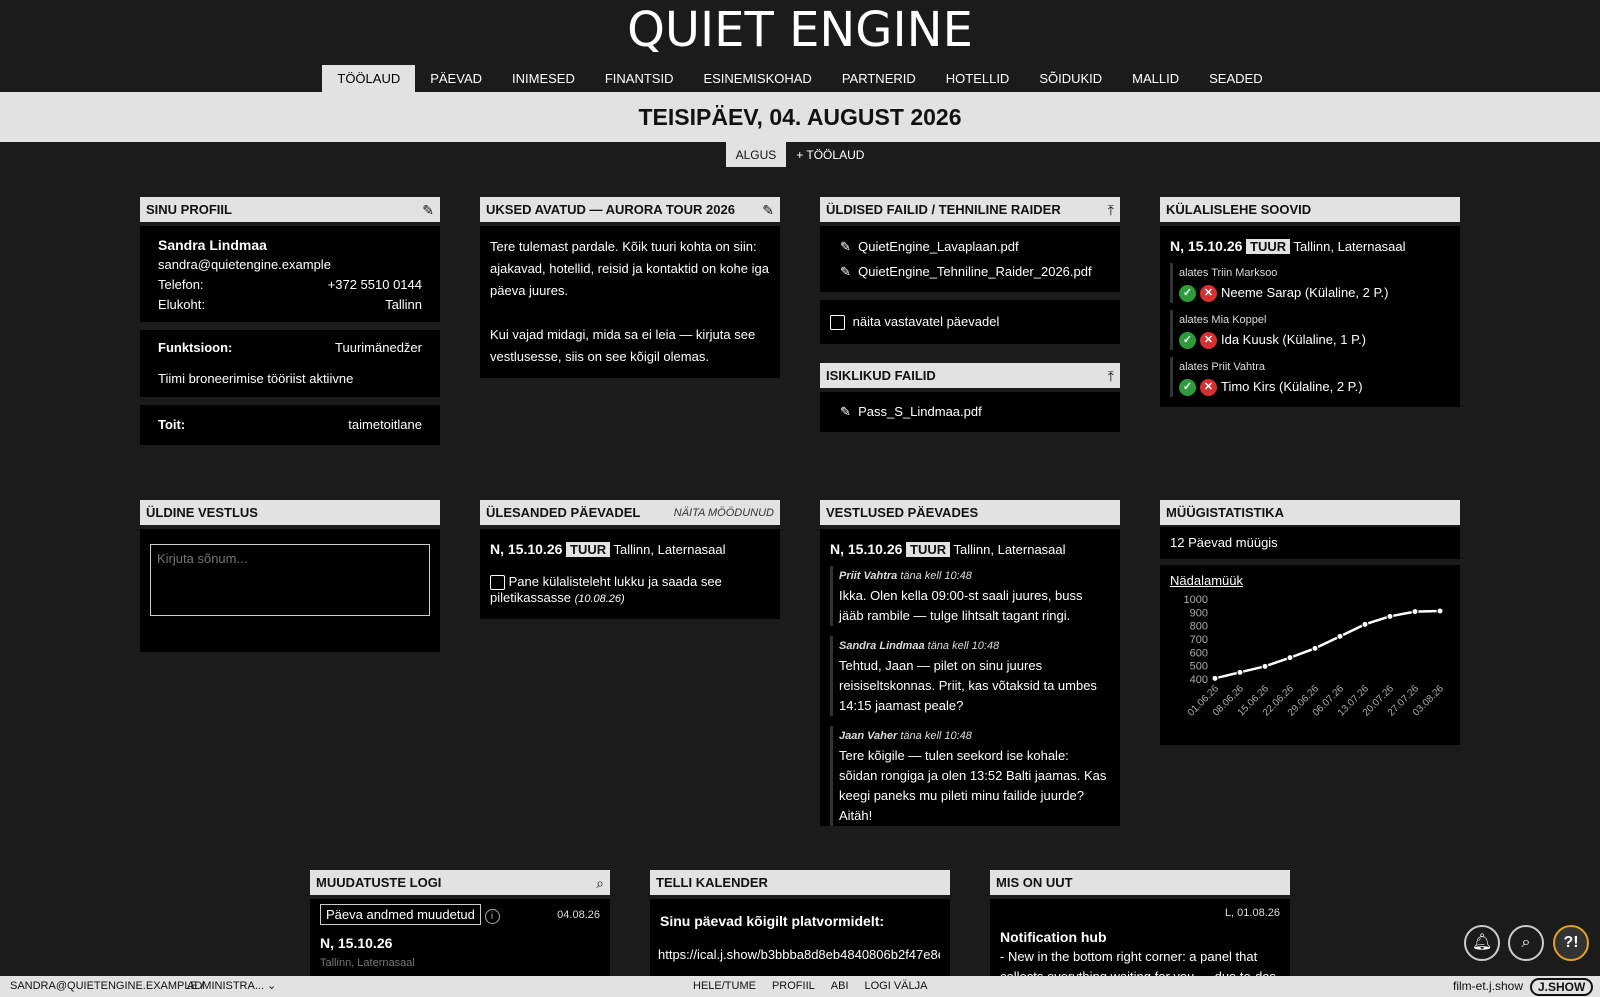 This screenshot has width=1600, height=997. What do you see at coordinates (456, 78) in the screenshot?
I see `tab-paevad: PÄEVAD` at bounding box center [456, 78].